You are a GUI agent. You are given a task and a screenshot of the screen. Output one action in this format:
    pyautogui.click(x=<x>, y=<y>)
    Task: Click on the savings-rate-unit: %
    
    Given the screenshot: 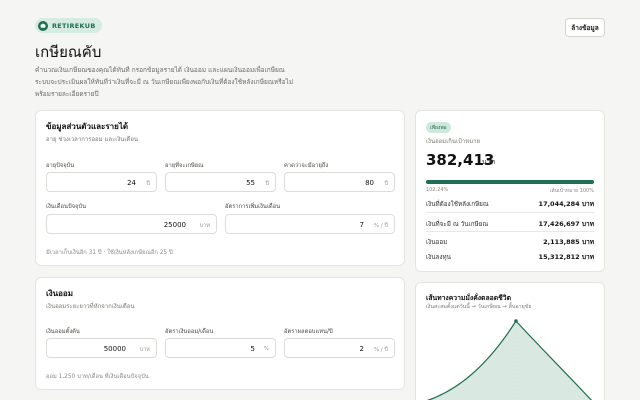 What is the action you would take?
    pyautogui.click(x=266, y=349)
    